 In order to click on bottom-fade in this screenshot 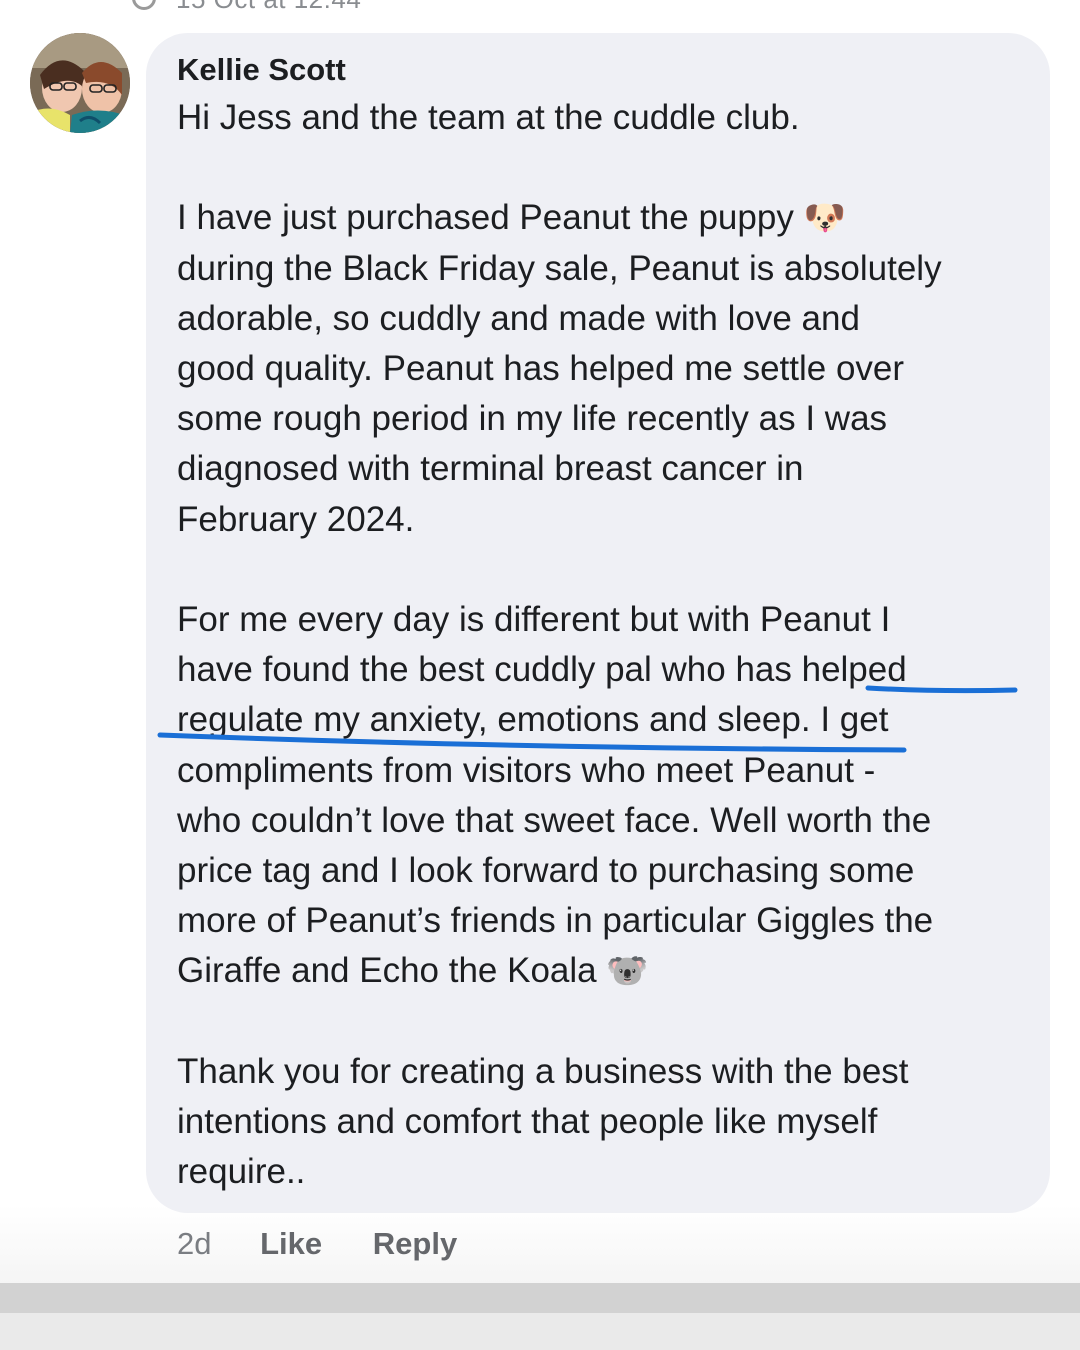, I will do `click(540, 1245)`.